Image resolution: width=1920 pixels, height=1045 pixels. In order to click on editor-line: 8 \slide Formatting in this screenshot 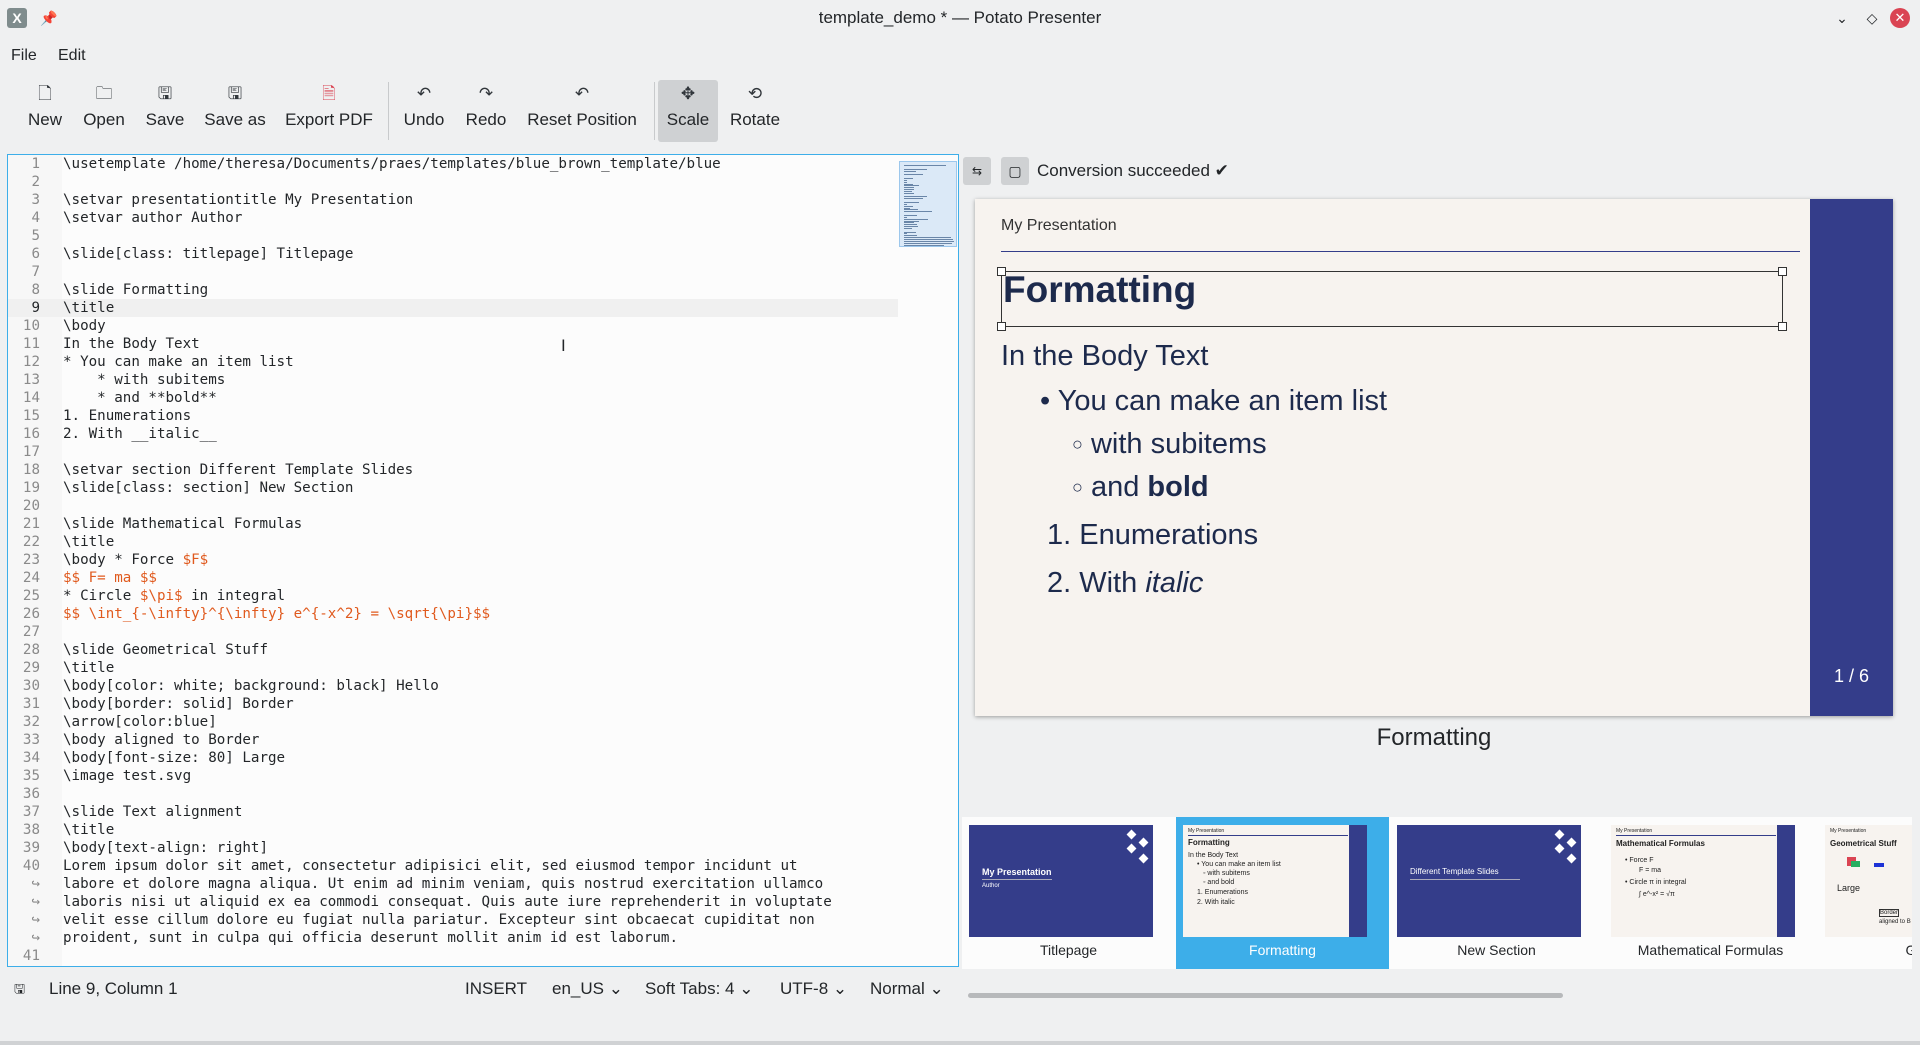, I will do `click(453, 290)`.